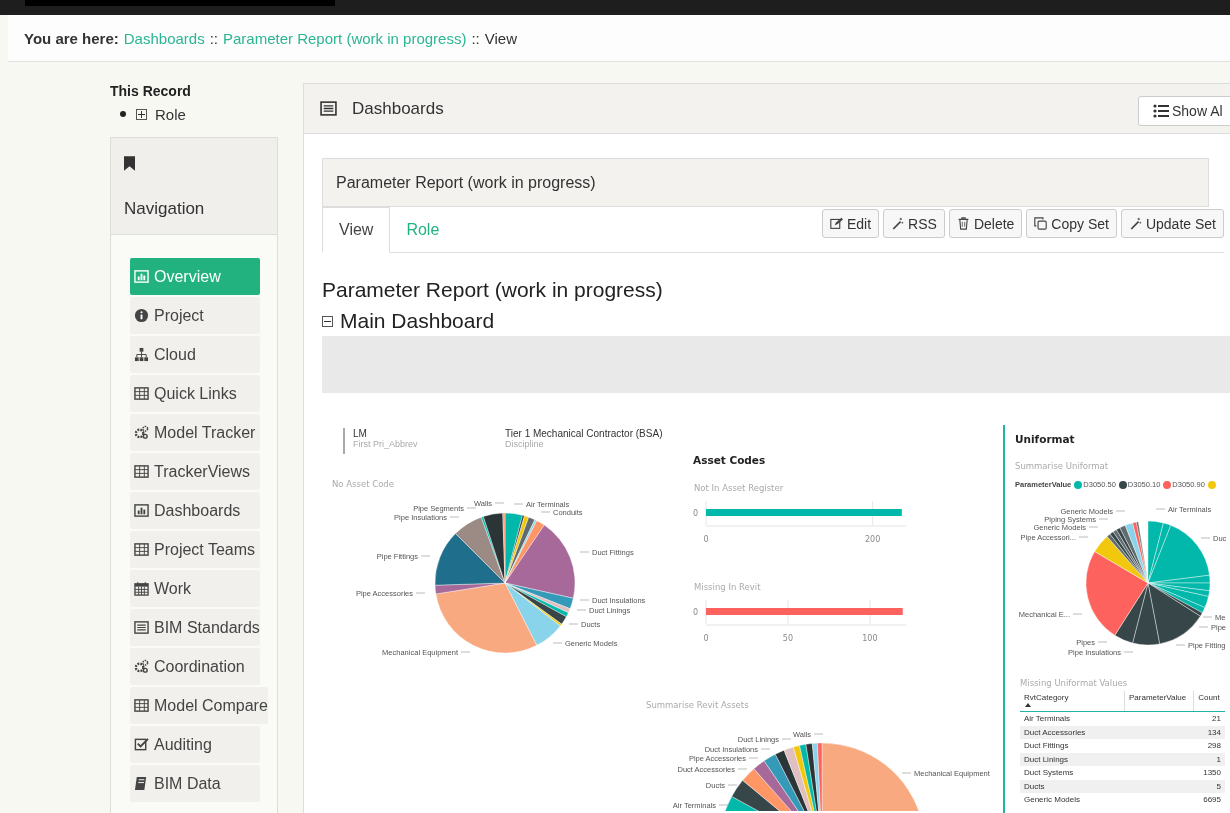 The height and width of the screenshot is (813, 1230). What do you see at coordinates (1071, 223) in the screenshot?
I see `action-button: Copy Set` at bounding box center [1071, 223].